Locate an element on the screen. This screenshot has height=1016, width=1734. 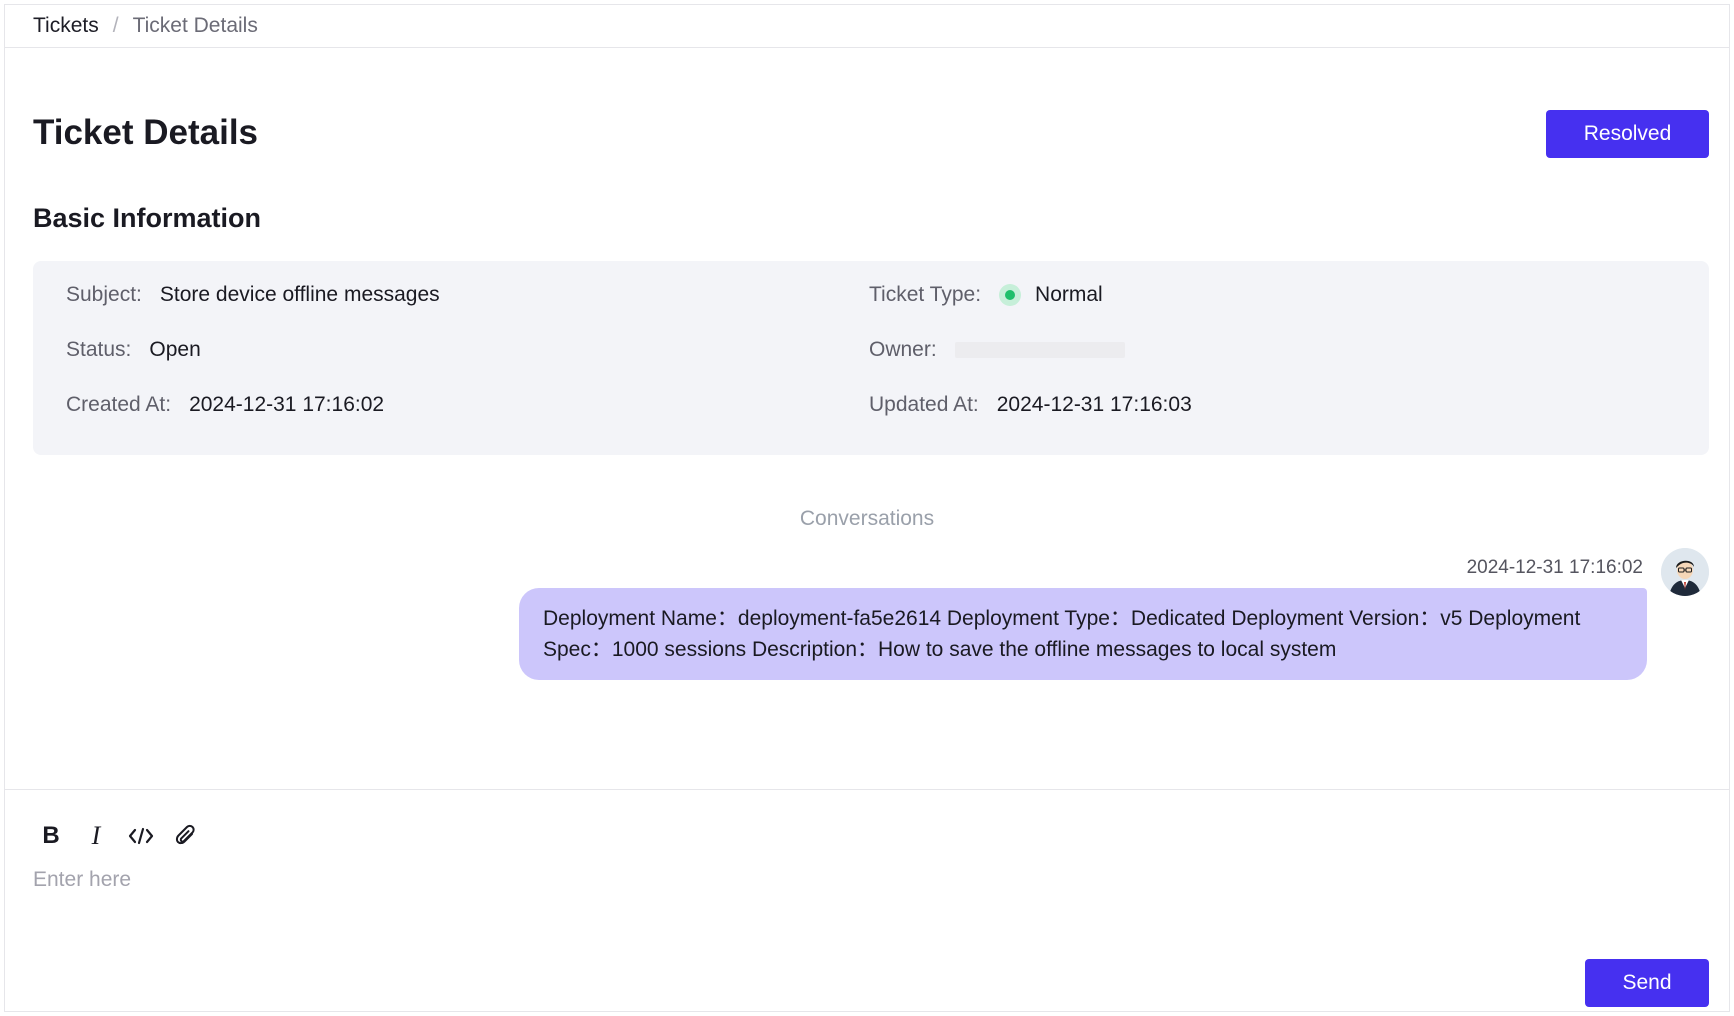
ticket-type-label: Ticket Type: is located at coordinates (925, 294).